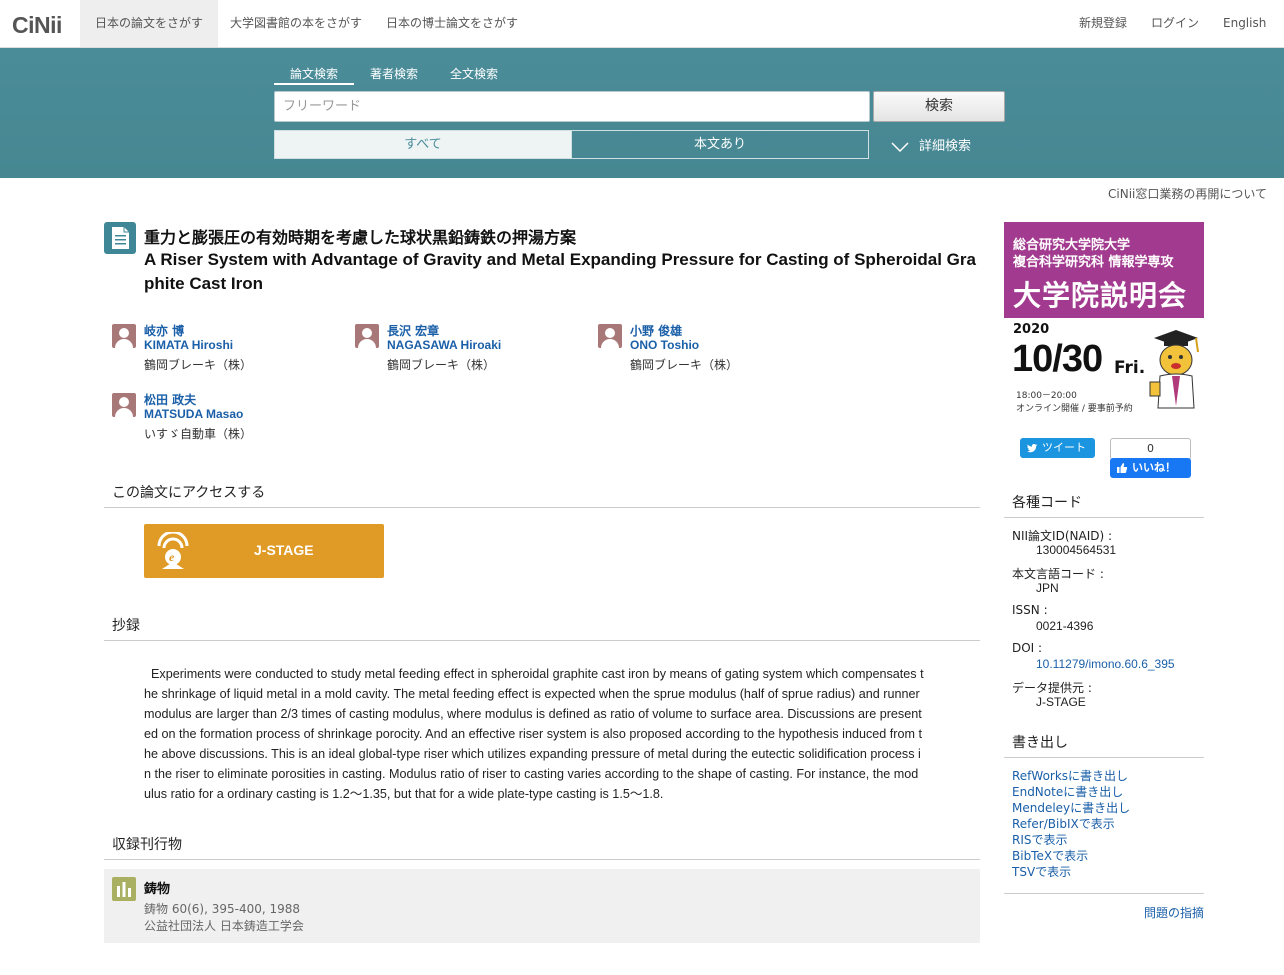 This screenshot has height=975, width=1284. Describe the element at coordinates (284, 550) in the screenshot. I see `jstage-label: J-STAGE` at that location.